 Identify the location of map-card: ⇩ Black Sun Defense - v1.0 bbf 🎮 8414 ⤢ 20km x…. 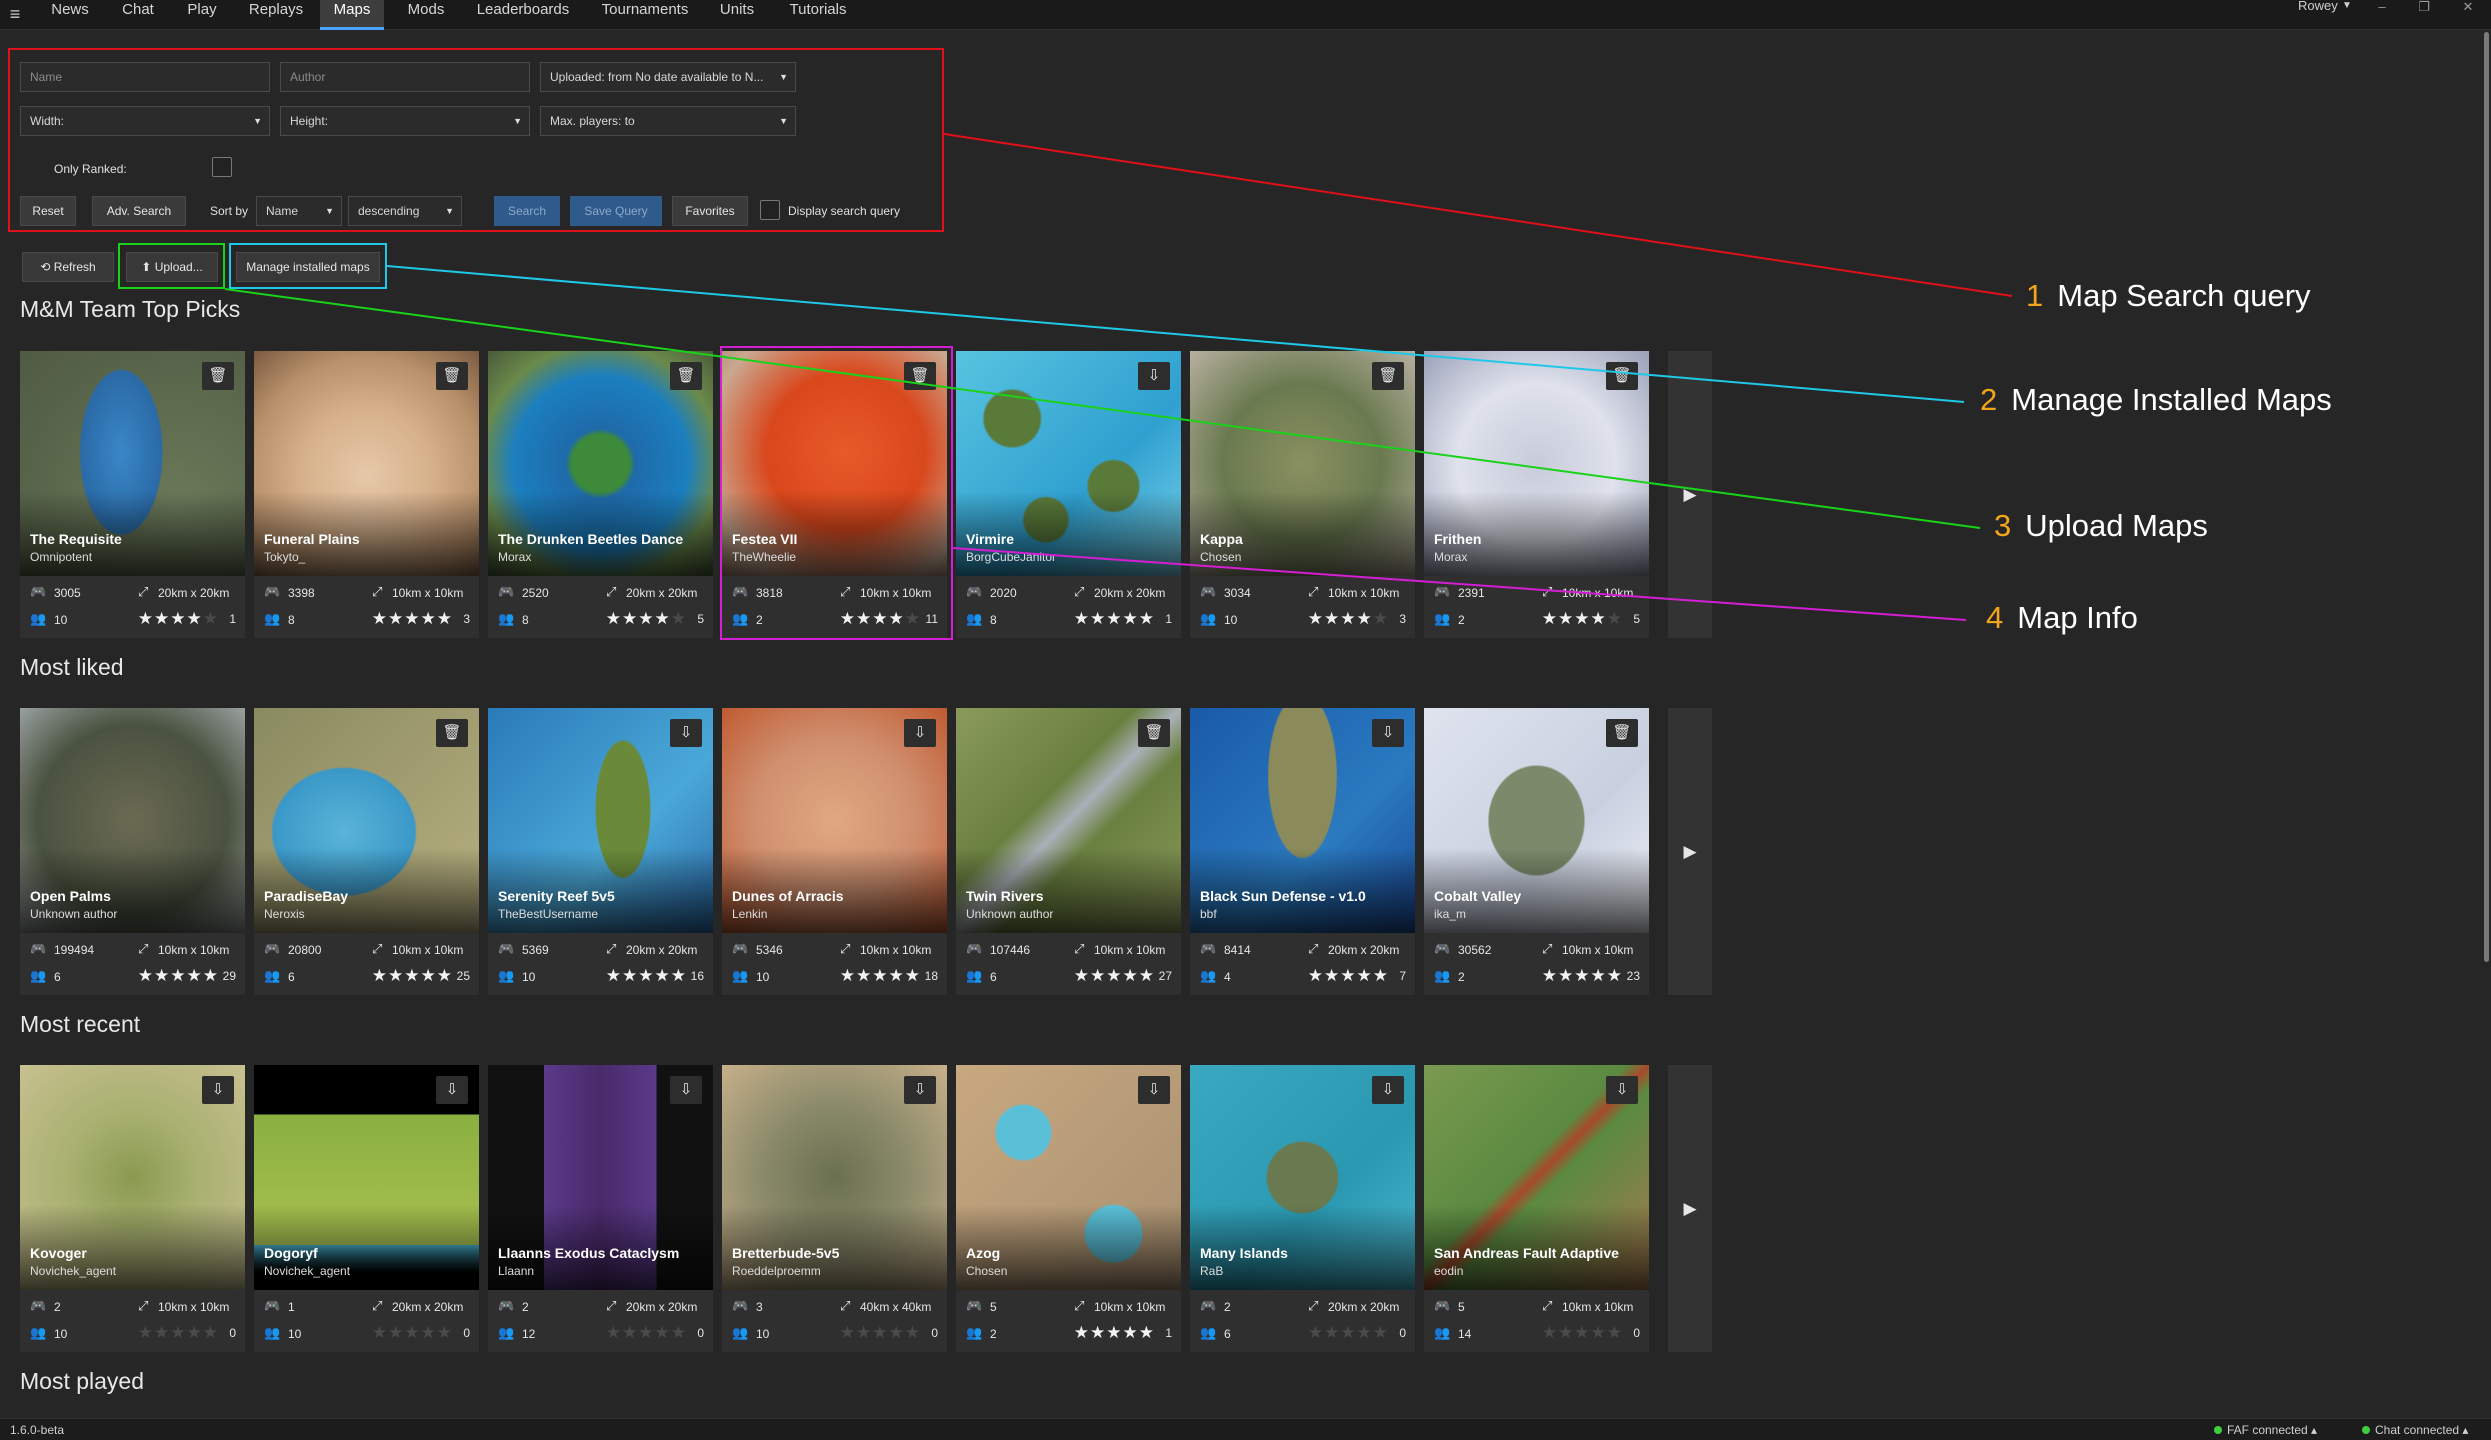
(1302, 851).